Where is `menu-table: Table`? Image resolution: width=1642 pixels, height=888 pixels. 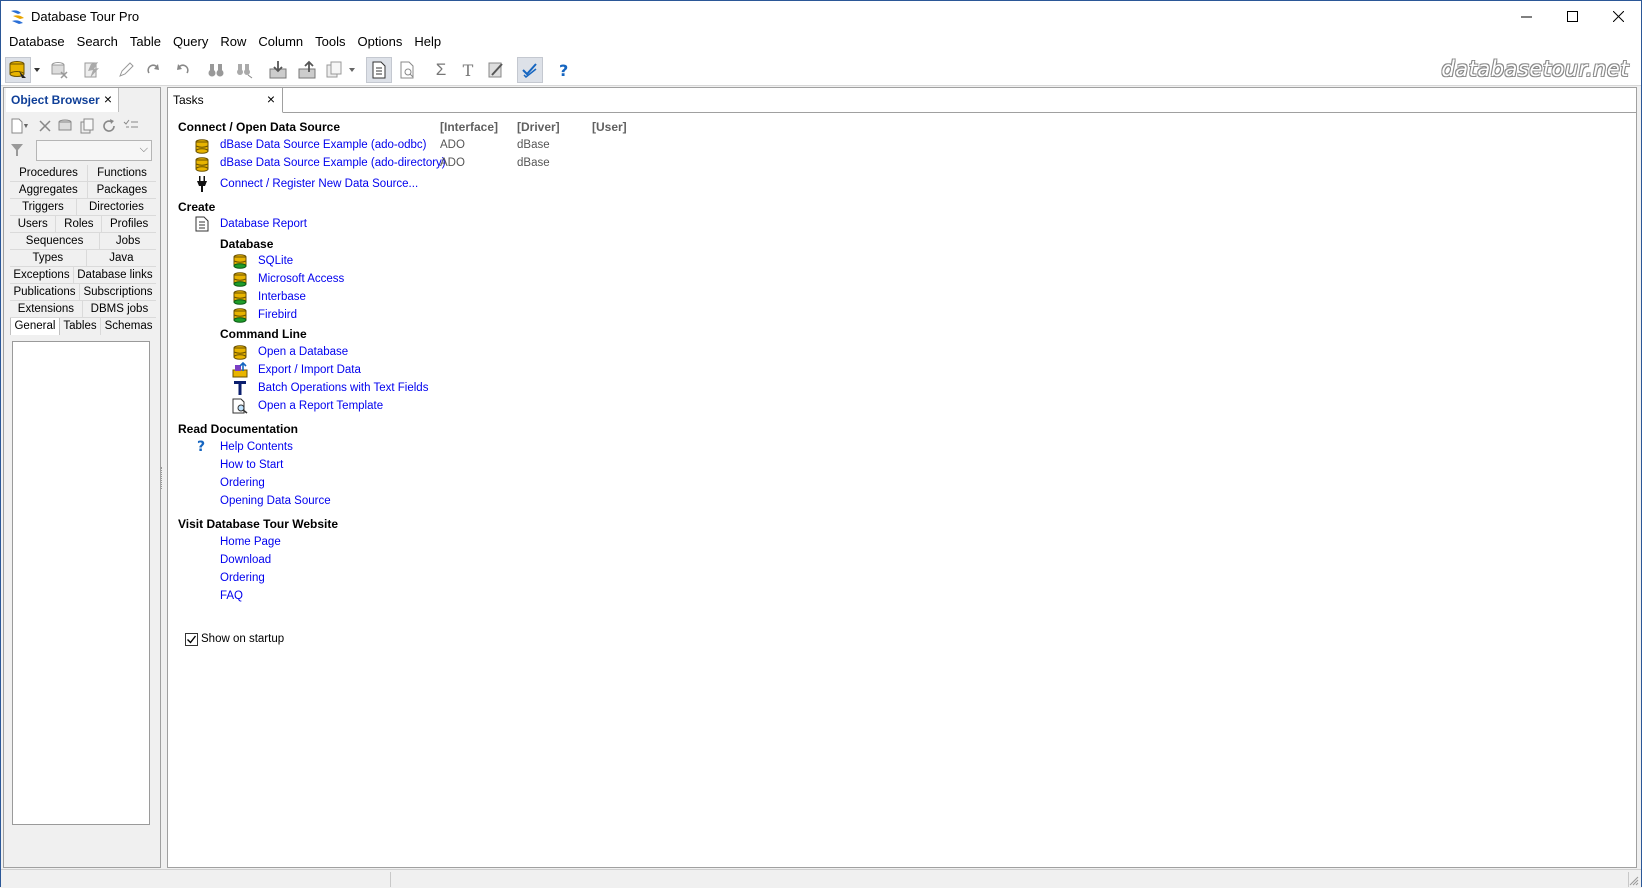 menu-table: Table is located at coordinates (145, 42).